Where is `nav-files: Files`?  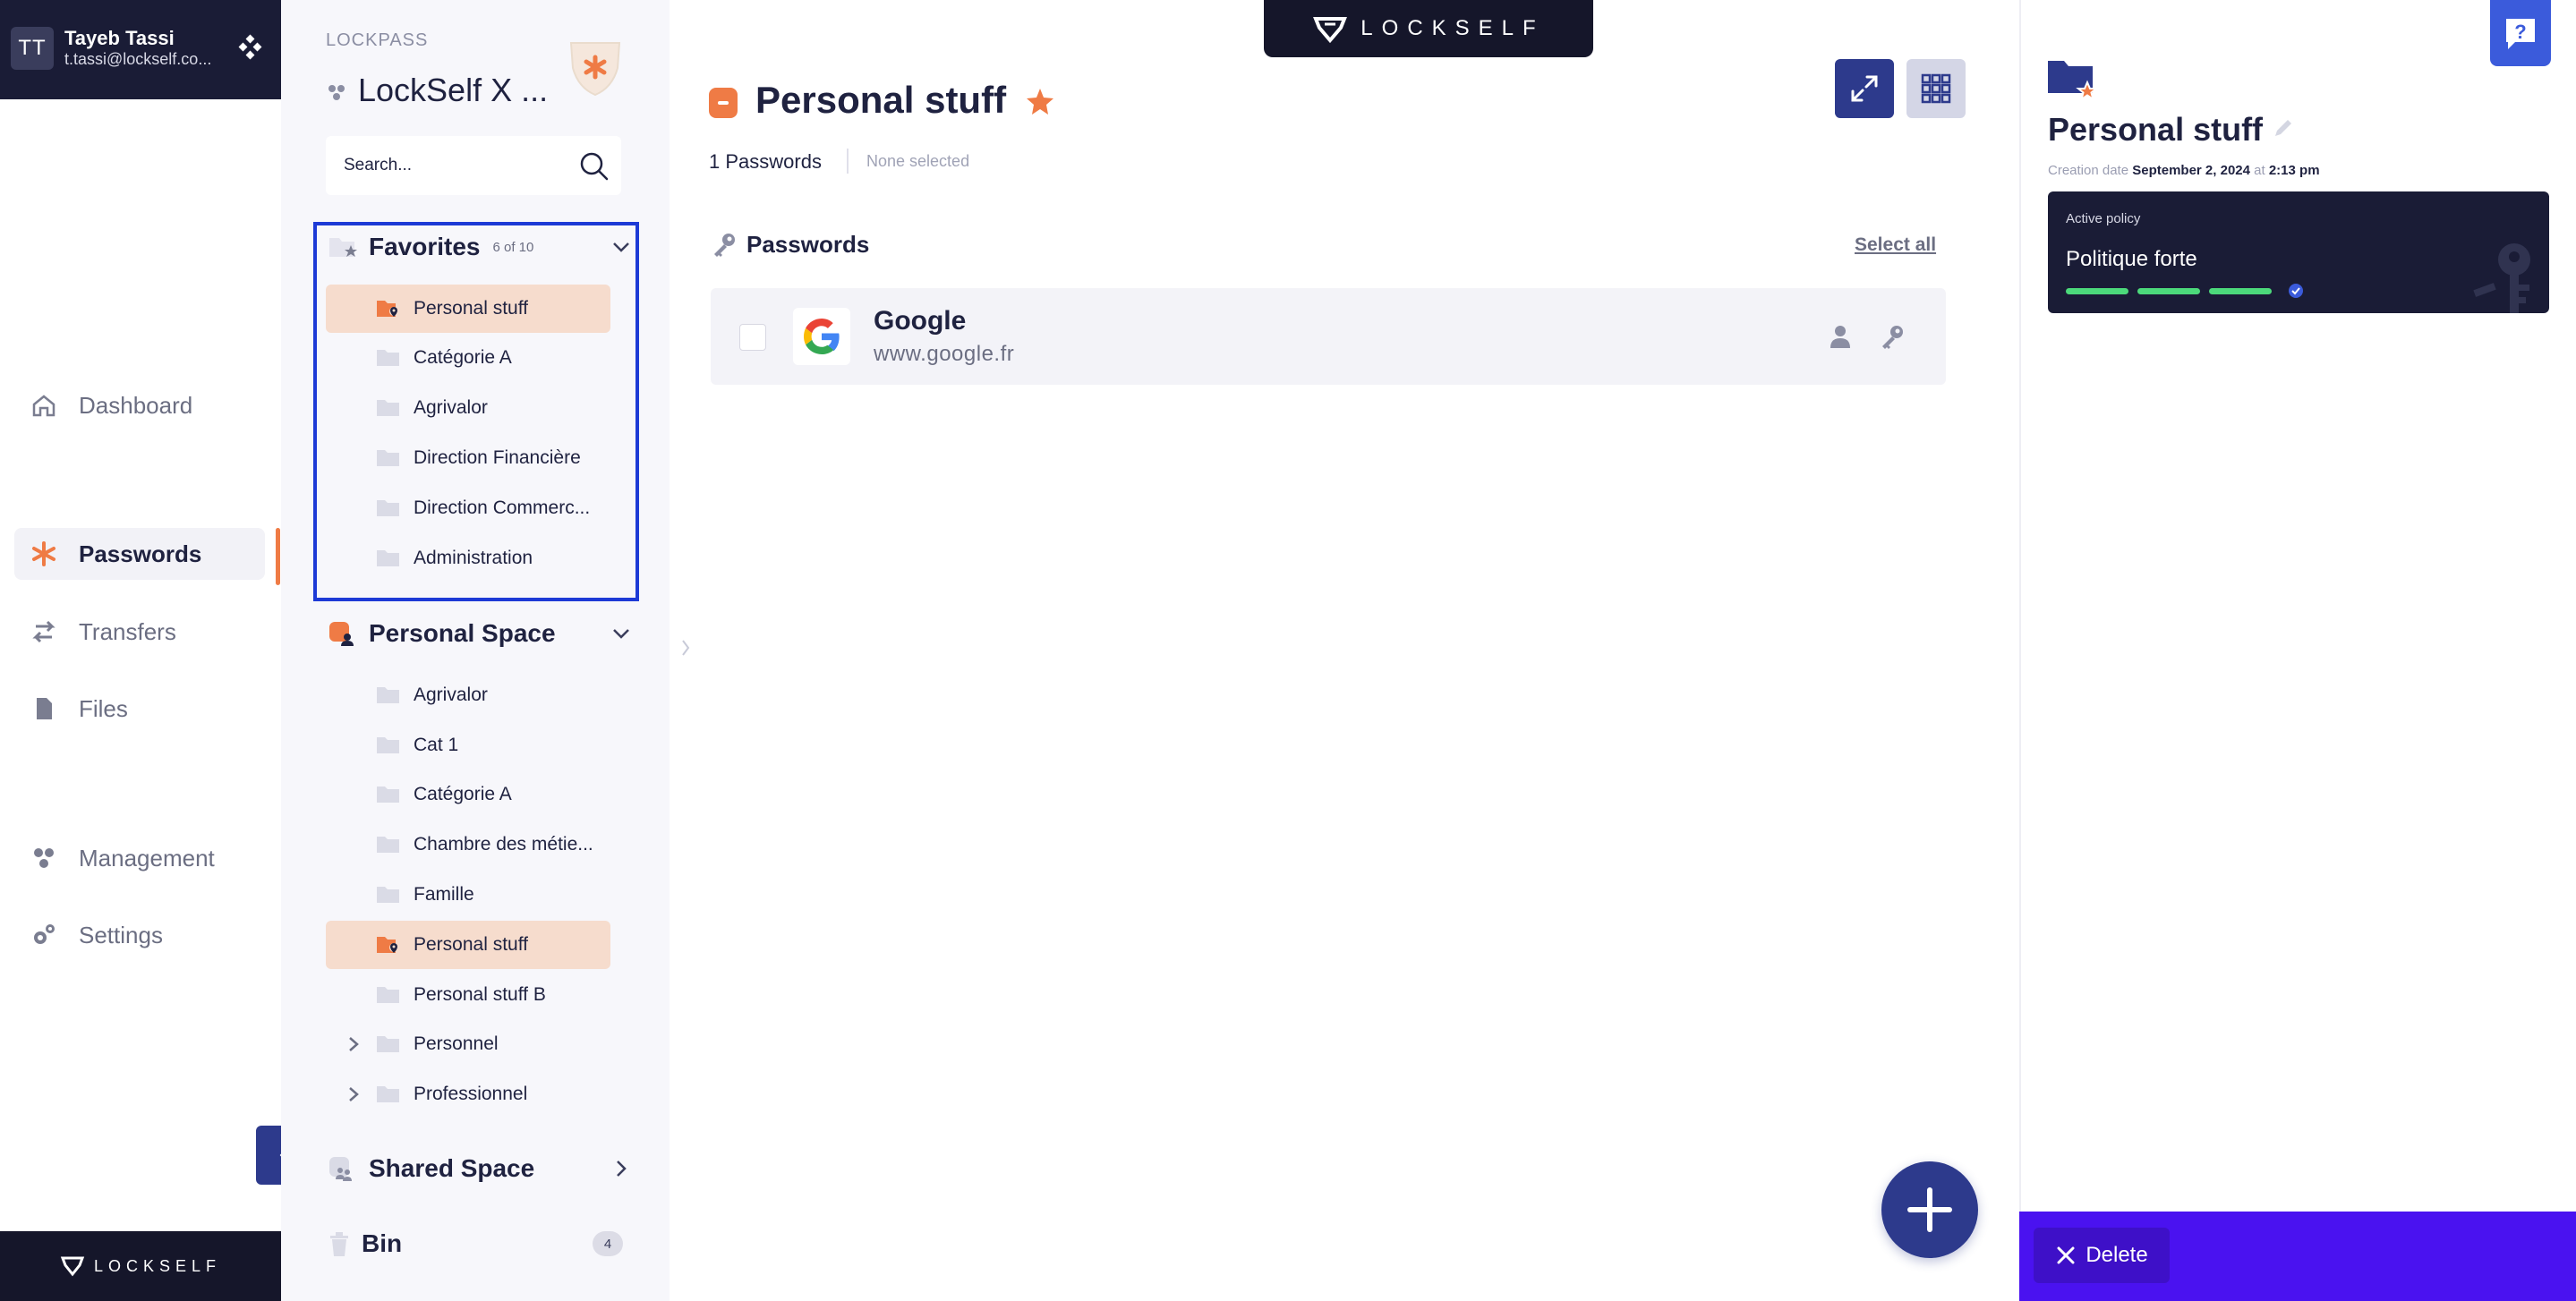
nav-files: Files is located at coordinates (139, 709).